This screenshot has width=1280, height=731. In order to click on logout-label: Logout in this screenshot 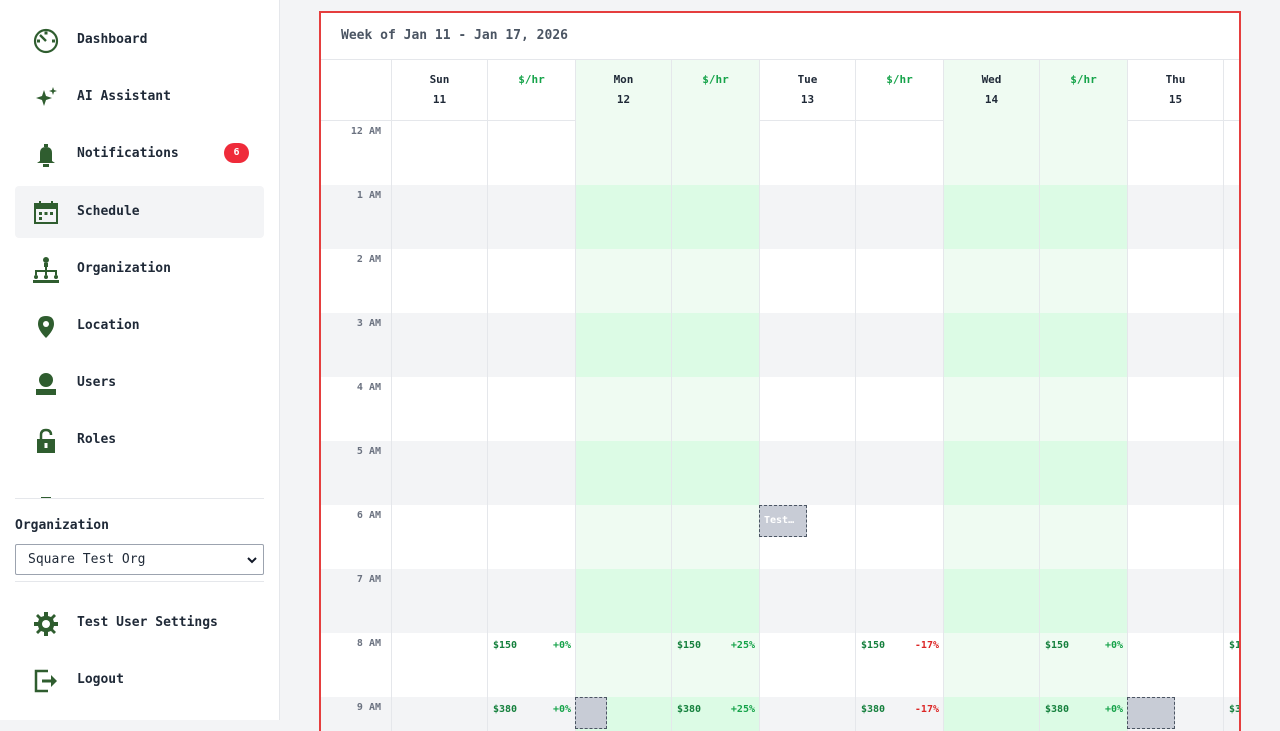, I will do `click(100, 679)`.